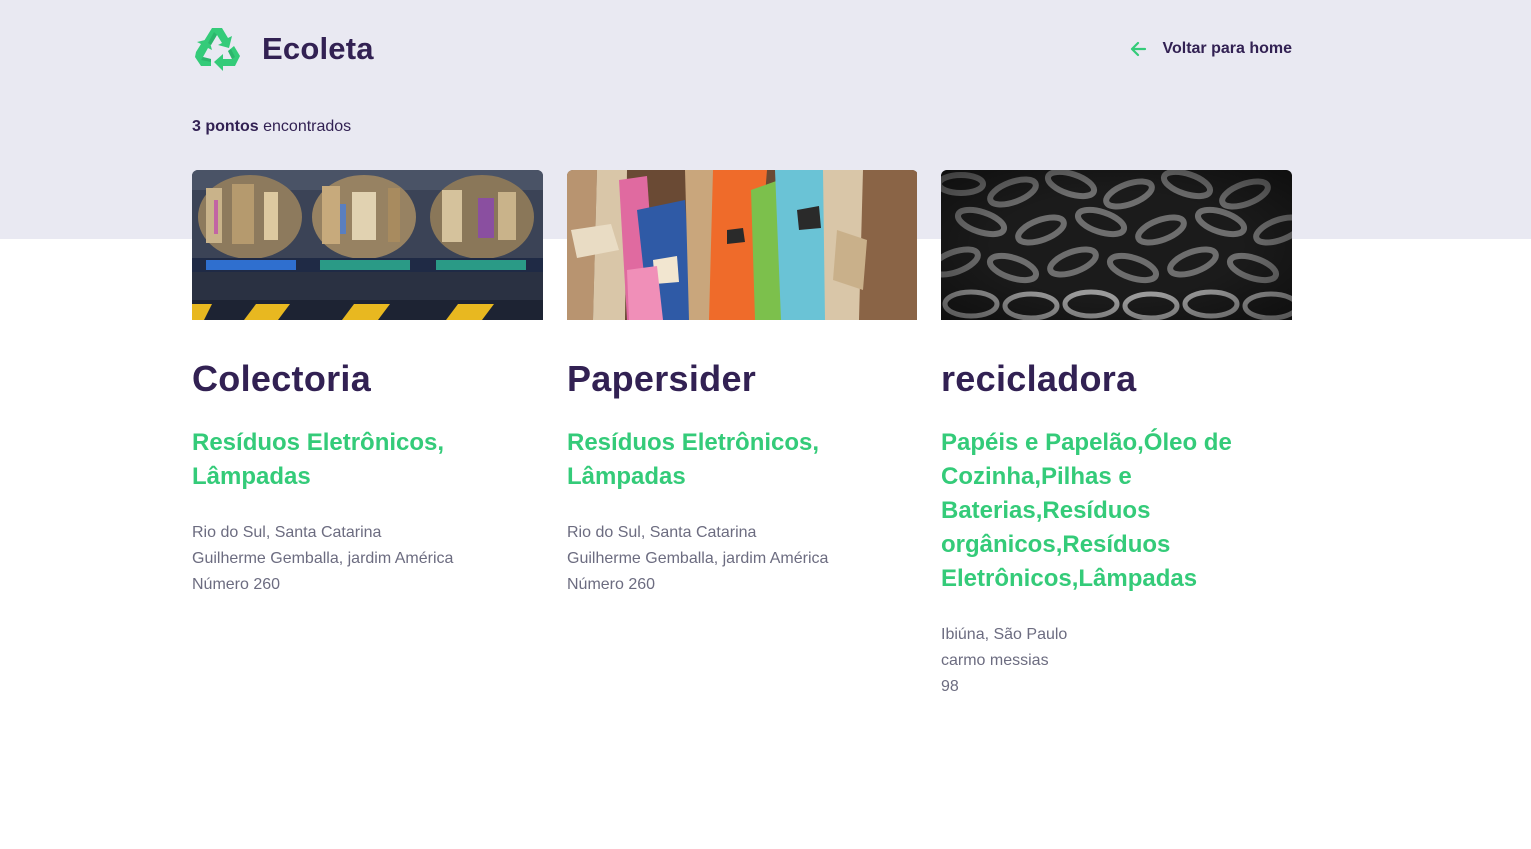 This screenshot has height=849, width=1531. What do you see at coordinates (282, 378) in the screenshot?
I see `point-name: Colectoria` at bounding box center [282, 378].